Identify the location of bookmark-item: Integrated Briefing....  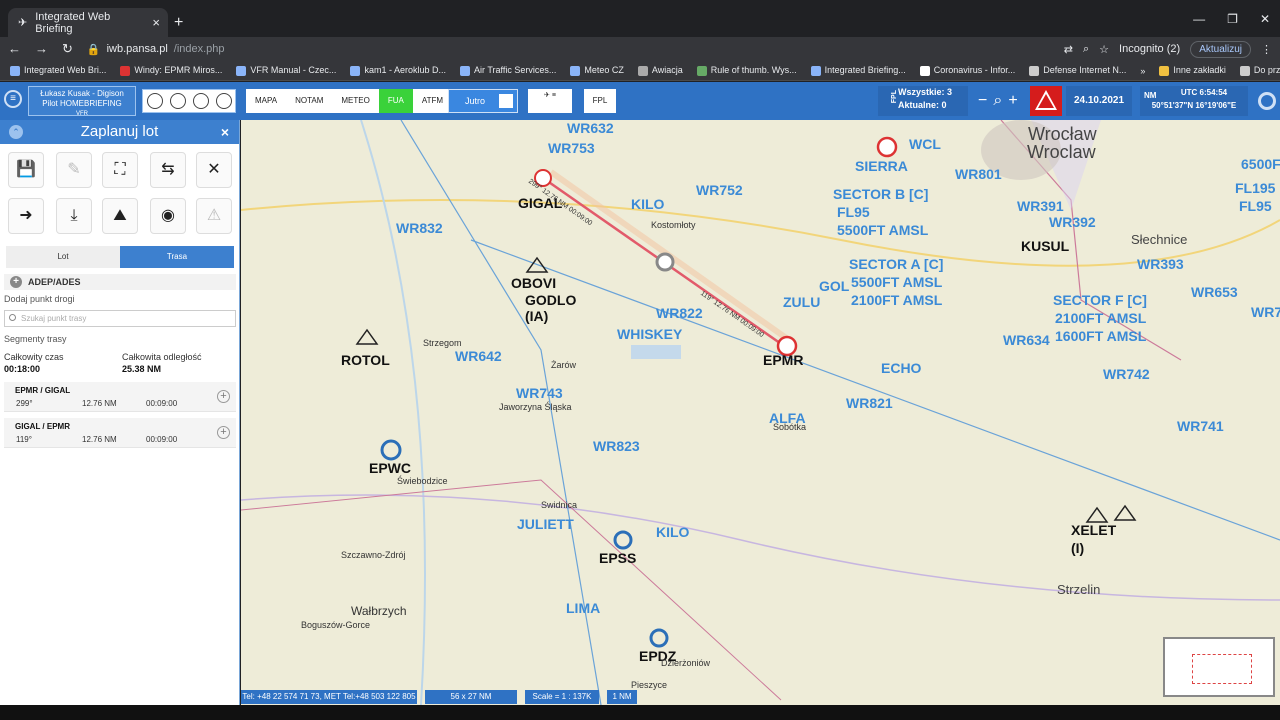
(858, 70).